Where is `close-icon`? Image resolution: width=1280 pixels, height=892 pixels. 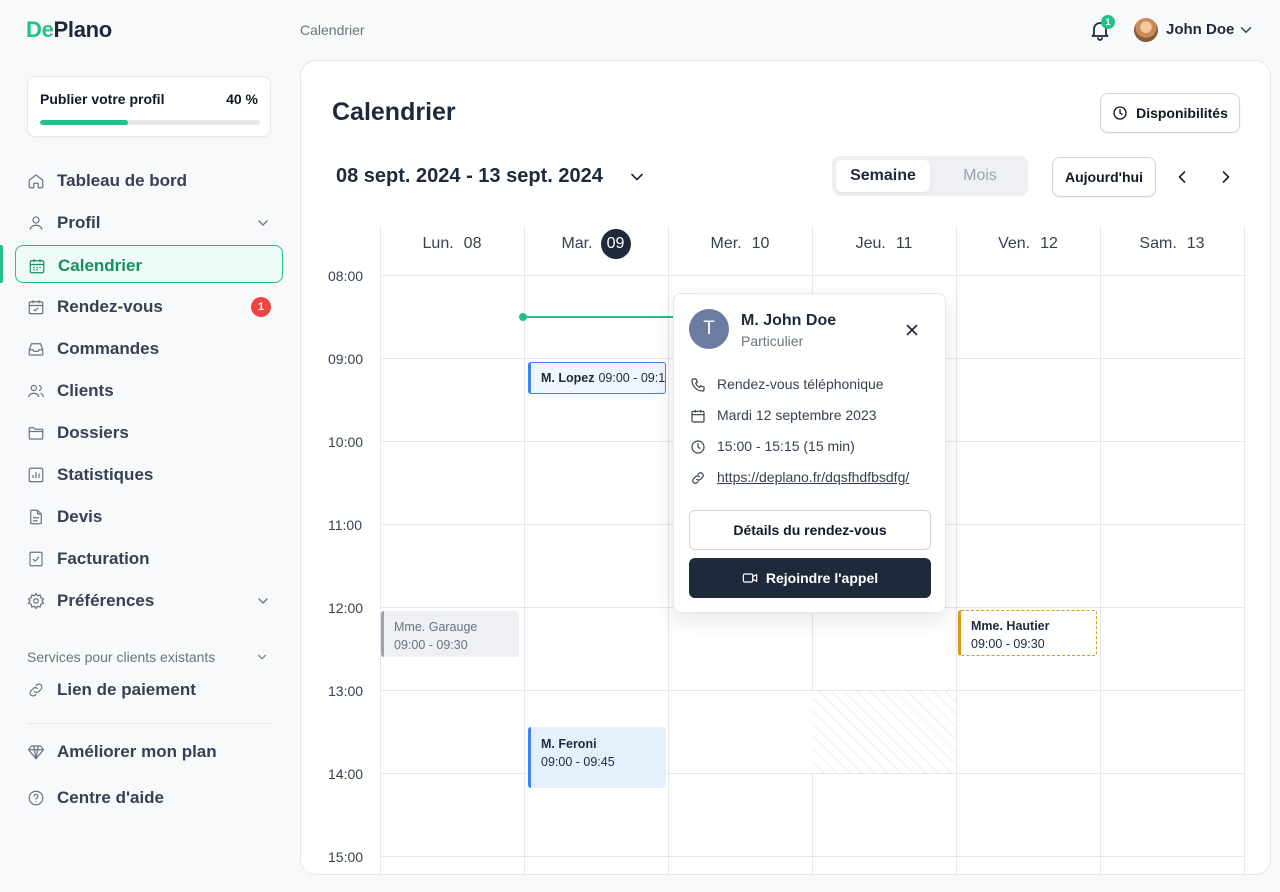 close-icon is located at coordinates (912, 330).